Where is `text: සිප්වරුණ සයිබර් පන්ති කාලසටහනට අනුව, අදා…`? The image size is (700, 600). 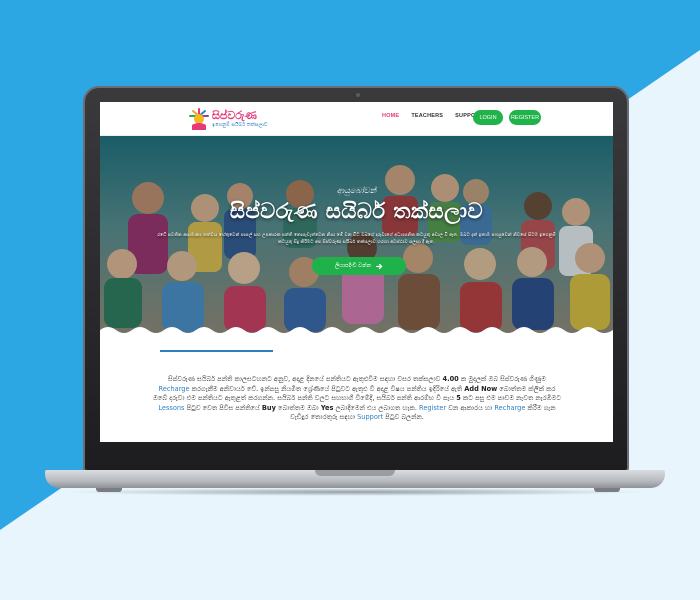
text: සිප්වරුණ සයිබර් පන්ති කාලසටහනට අනුව, අදා… is located at coordinates (304, 379).